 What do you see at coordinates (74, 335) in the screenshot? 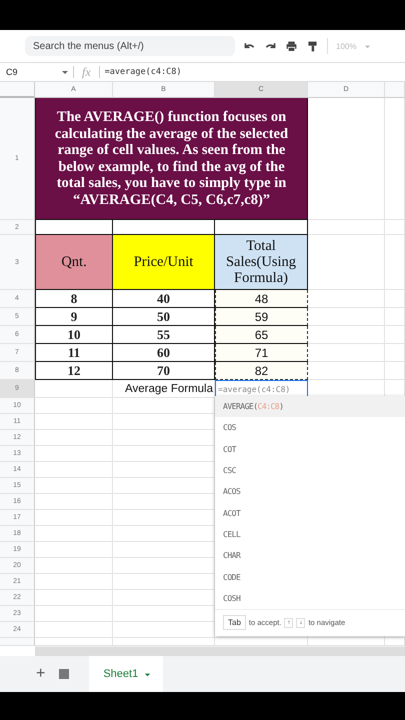
I see `table-cell: 10` at bounding box center [74, 335].